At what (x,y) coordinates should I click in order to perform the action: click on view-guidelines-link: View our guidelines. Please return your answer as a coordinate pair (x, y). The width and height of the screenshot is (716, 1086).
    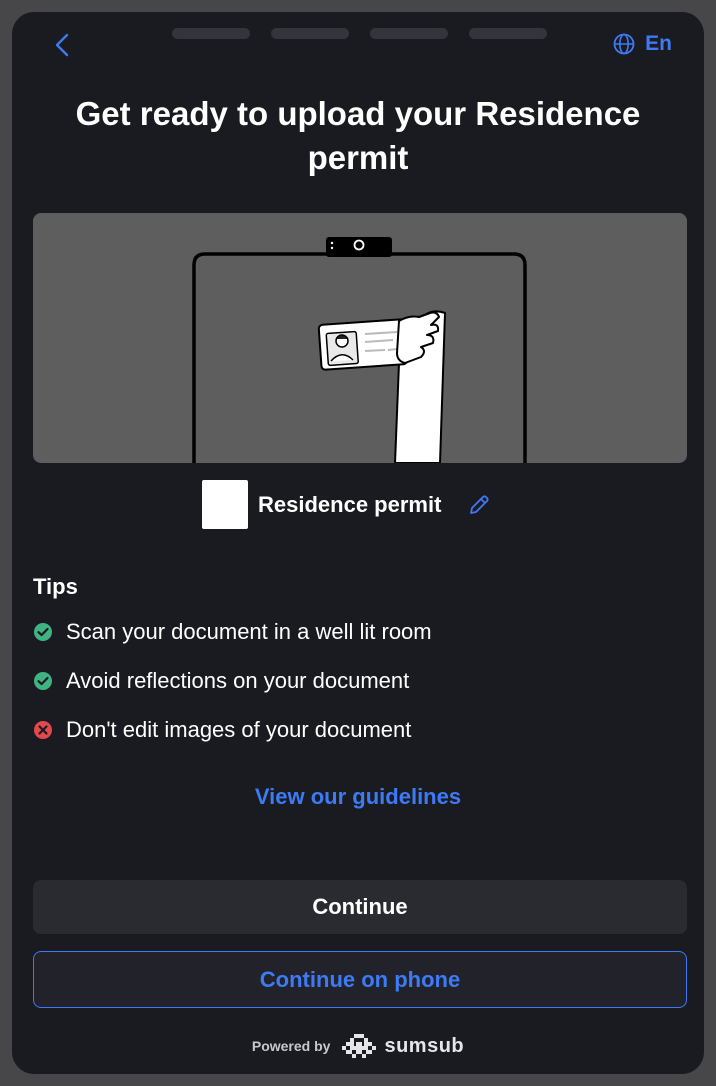
    Looking at the image, I should click on (358, 797).